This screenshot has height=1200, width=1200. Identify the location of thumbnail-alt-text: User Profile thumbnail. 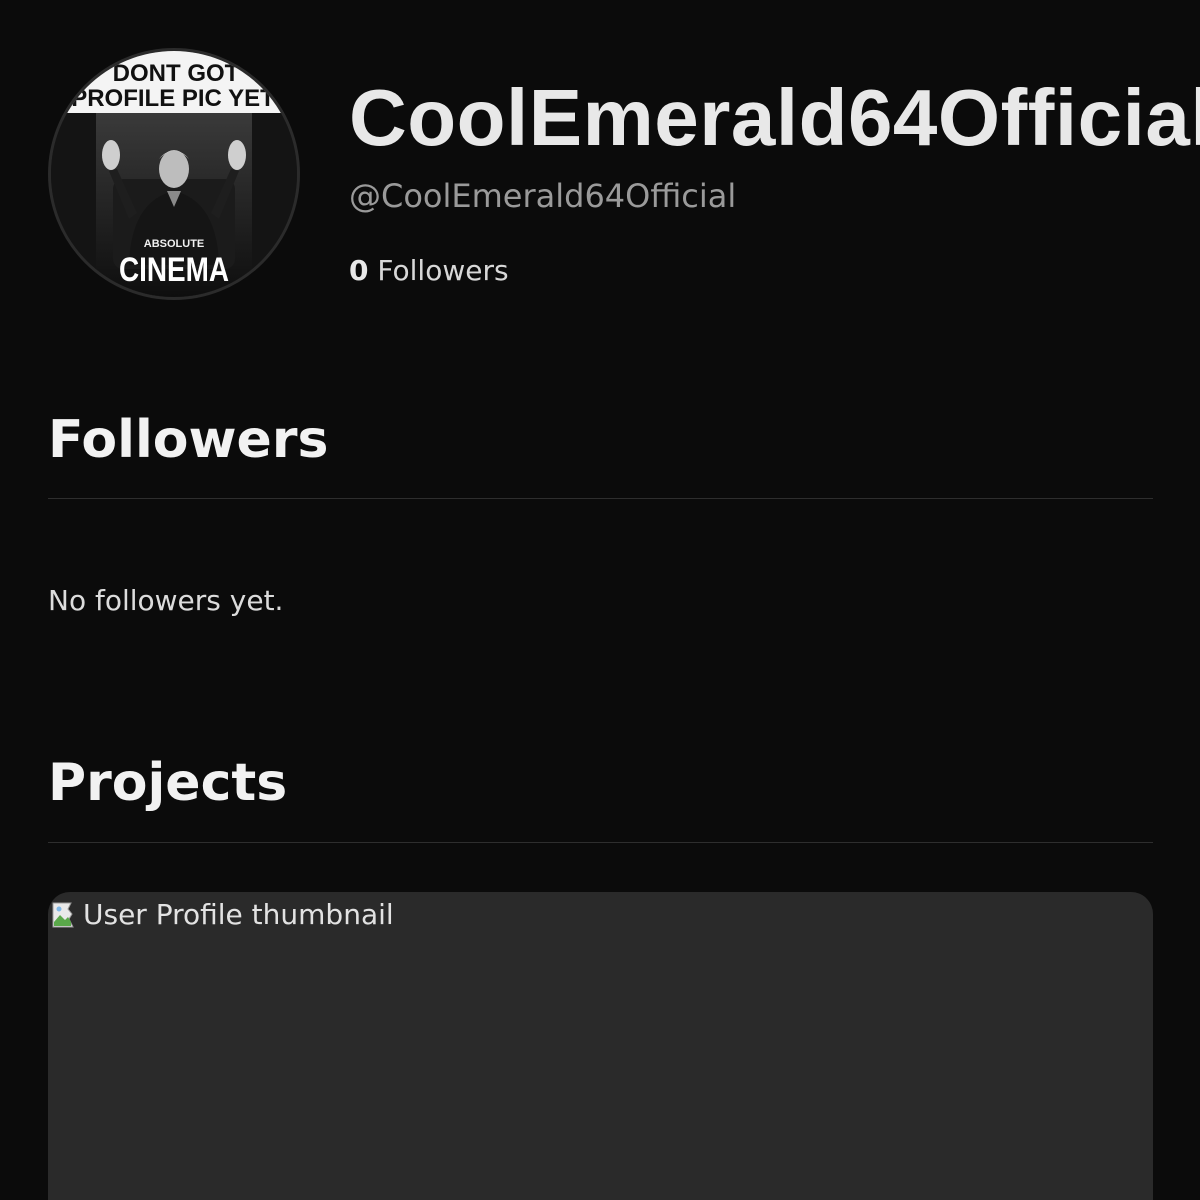
(238, 914).